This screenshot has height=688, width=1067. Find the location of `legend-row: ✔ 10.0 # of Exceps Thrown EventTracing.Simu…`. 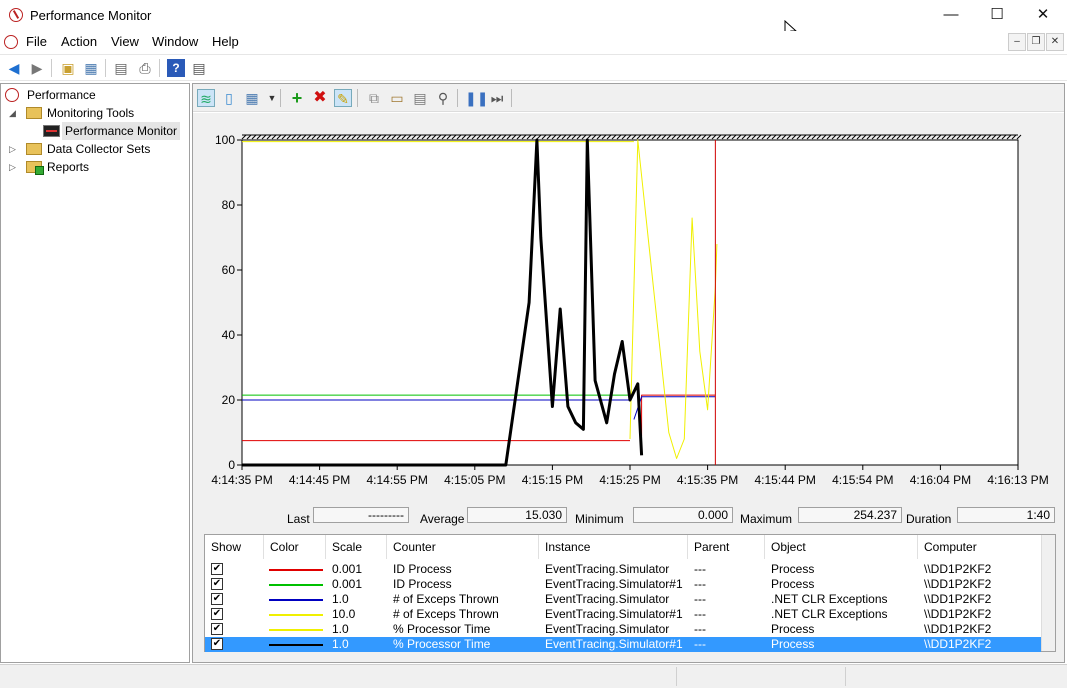

legend-row: ✔ 10.0 # of Exceps Thrown EventTracing.Simu… is located at coordinates (623, 614).